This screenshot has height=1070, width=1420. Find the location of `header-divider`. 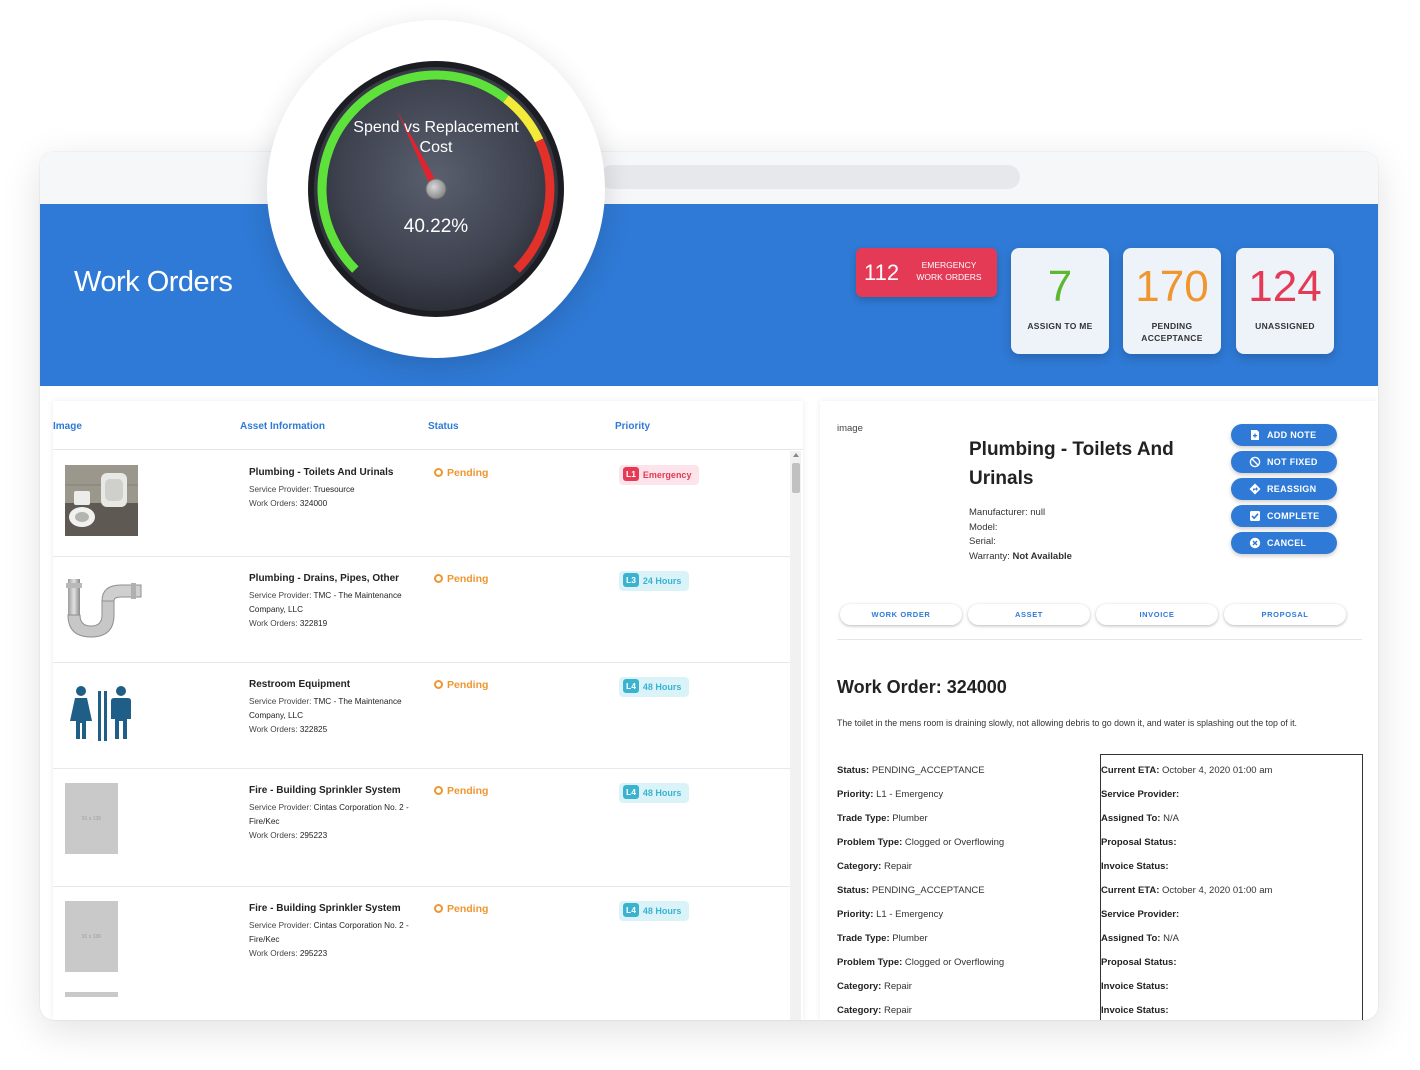

header-divider is located at coordinates (428, 449).